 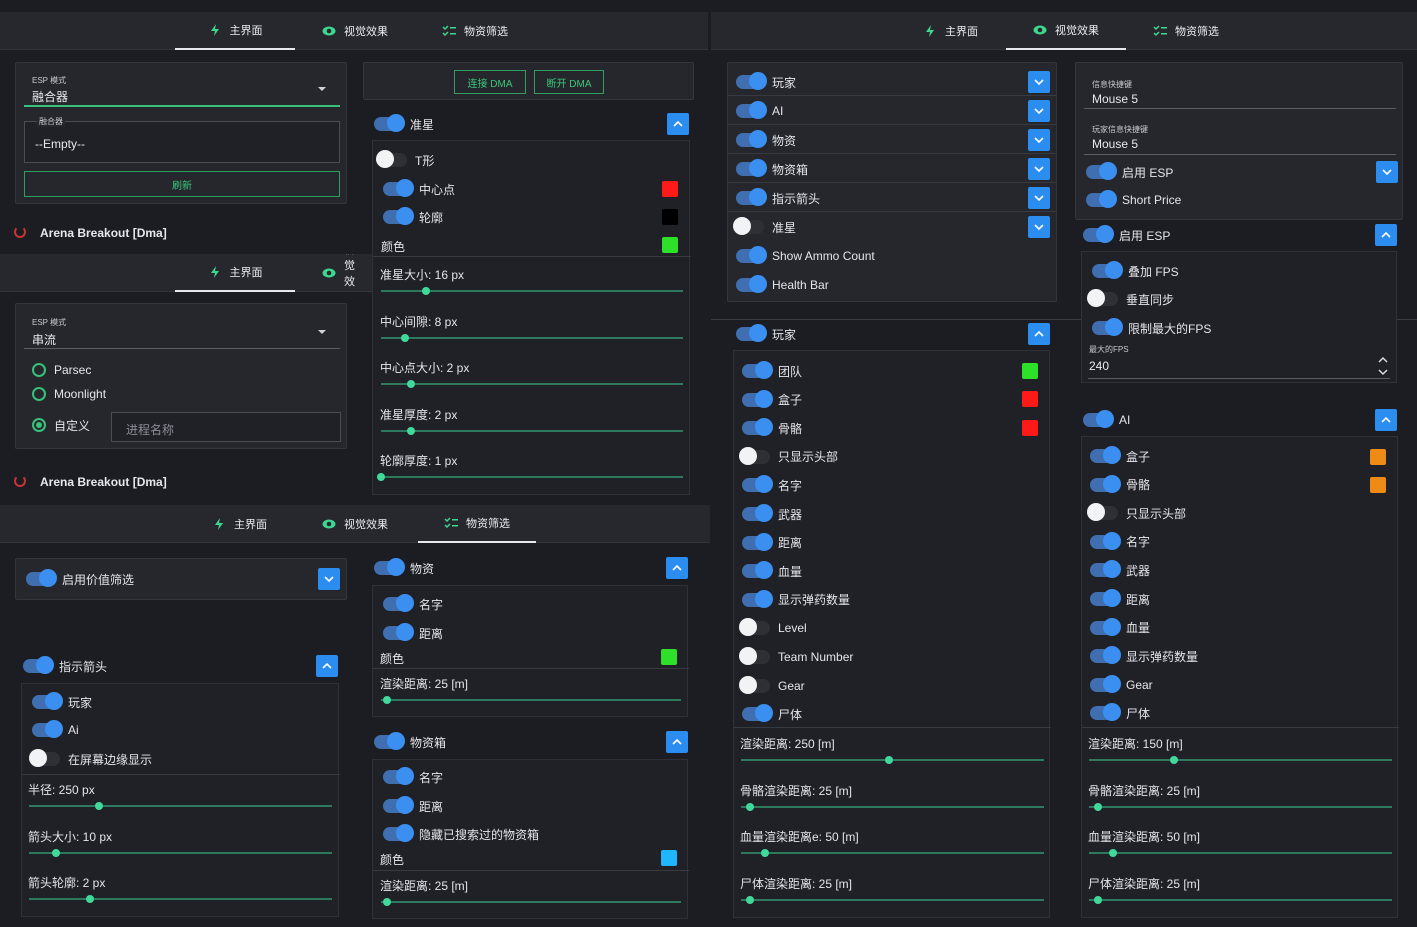 What do you see at coordinates (1115, 99) in the screenshot?
I see `hotkey1-select: Mouse 5` at bounding box center [1115, 99].